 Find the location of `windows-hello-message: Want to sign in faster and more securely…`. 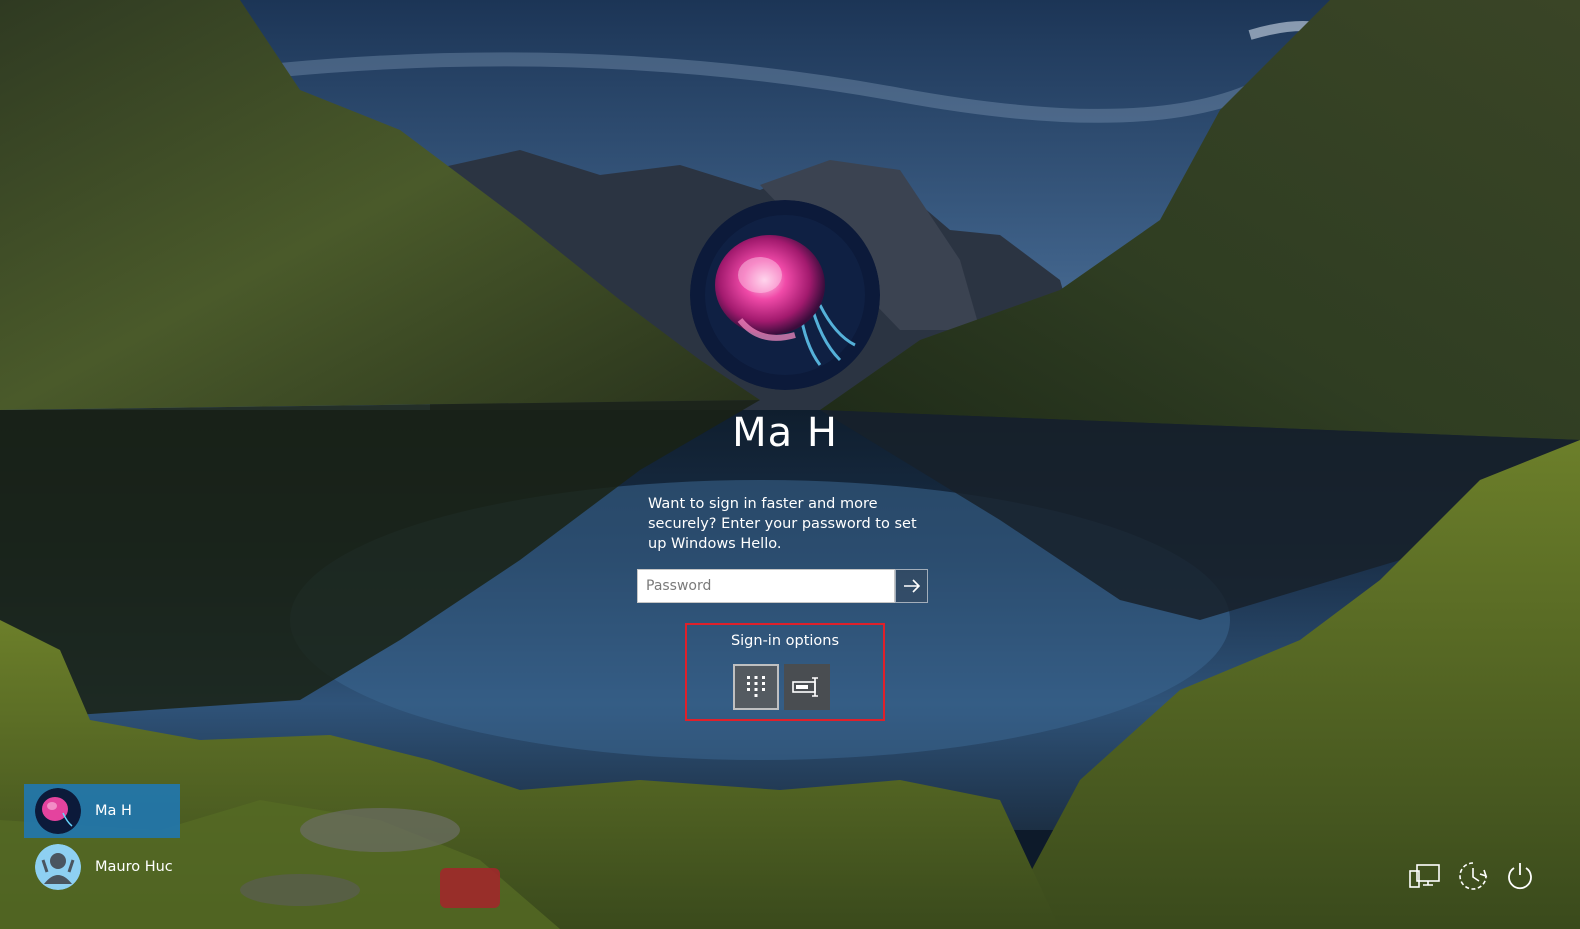

windows-hello-message: Want to sign in faster and more securely… is located at coordinates (782, 524).